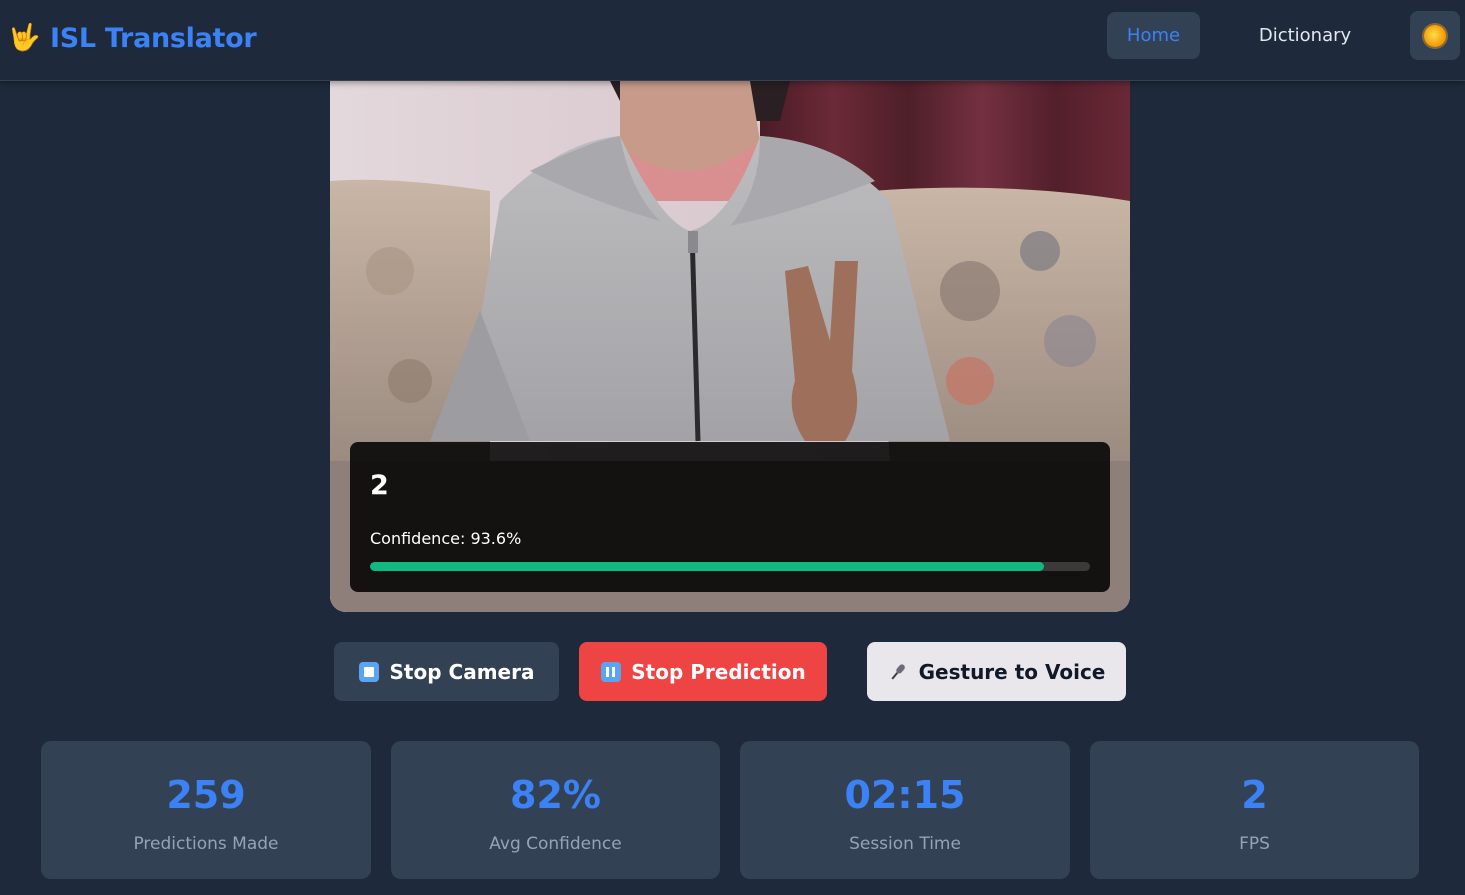 This screenshot has width=1465, height=895. What do you see at coordinates (206, 844) in the screenshot?
I see `stat-label: Predictions Made` at bounding box center [206, 844].